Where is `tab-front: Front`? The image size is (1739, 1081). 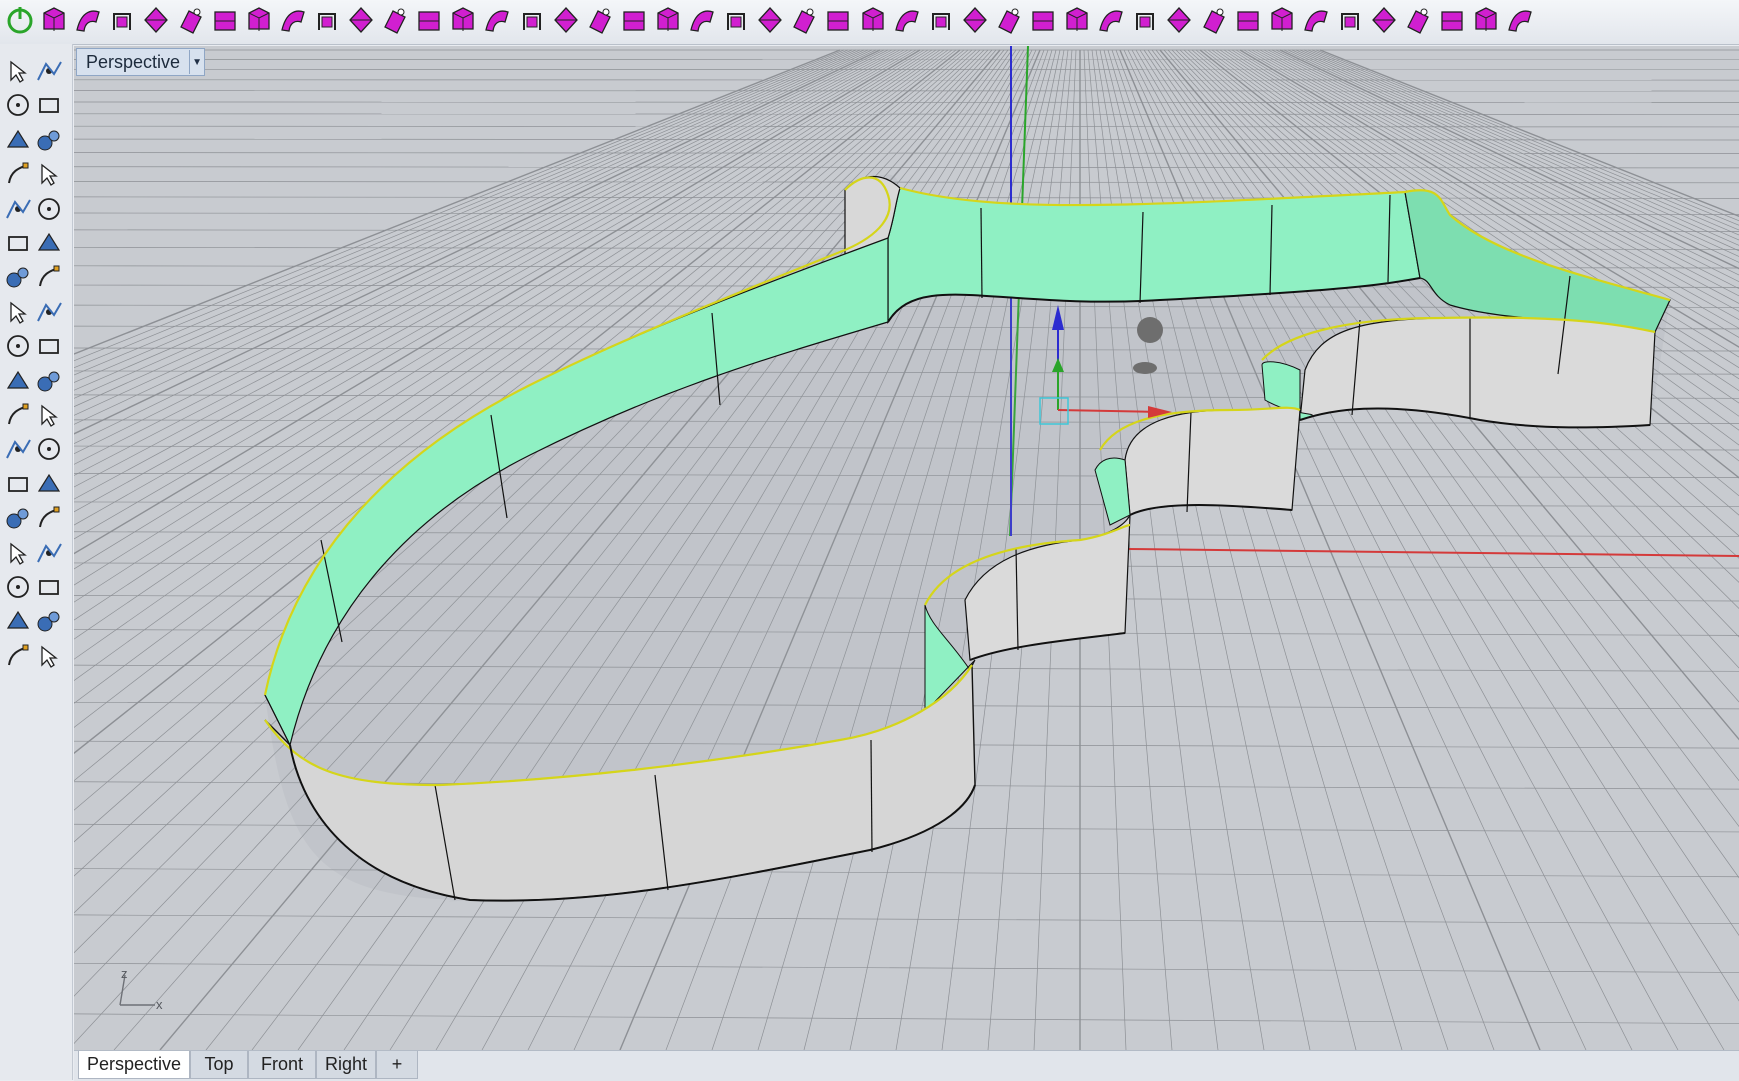
tab-front: Front is located at coordinates (282, 1065).